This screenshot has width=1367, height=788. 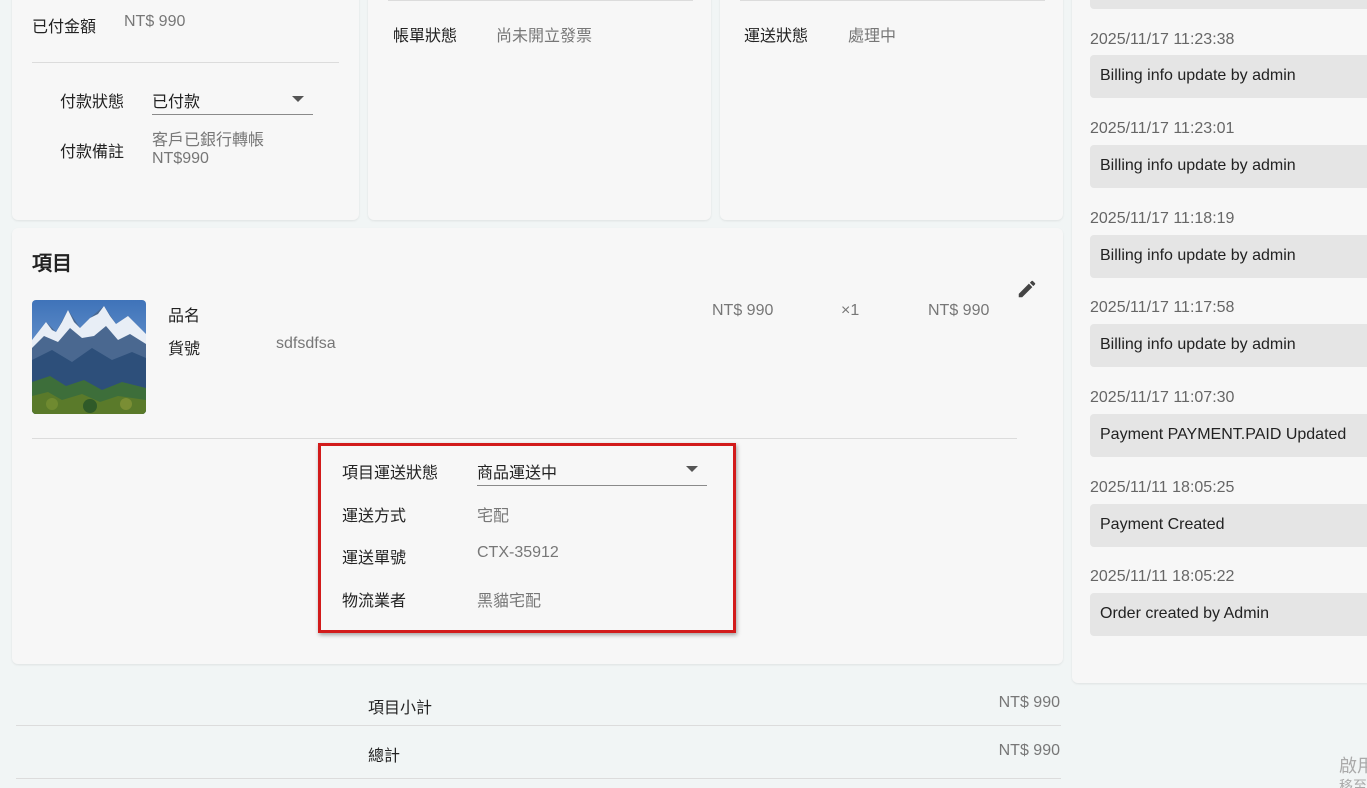 I want to click on subtotal-value: NT$ 990, so click(x=1029, y=702).